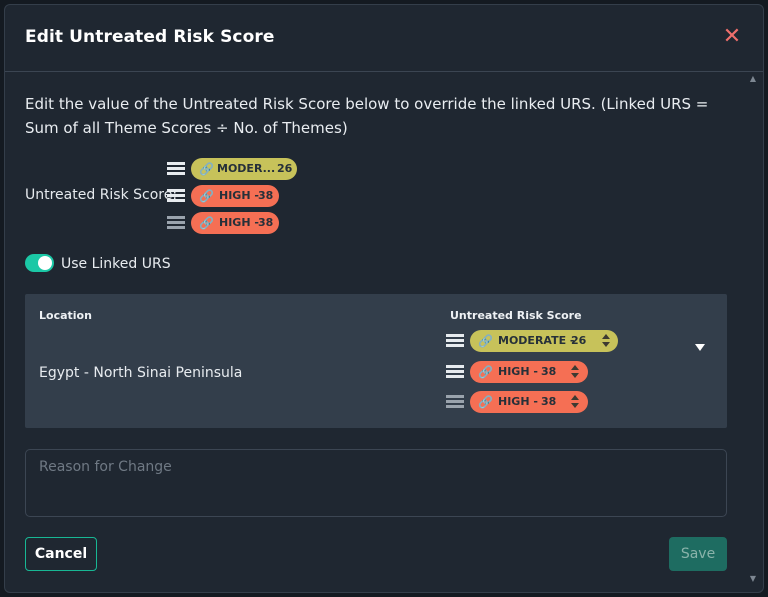 The height and width of the screenshot is (597, 768). What do you see at coordinates (150, 37) in the screenshot?
I see `modal-title: Edit Untreated Risk Score` at bounding box center [150, 37].